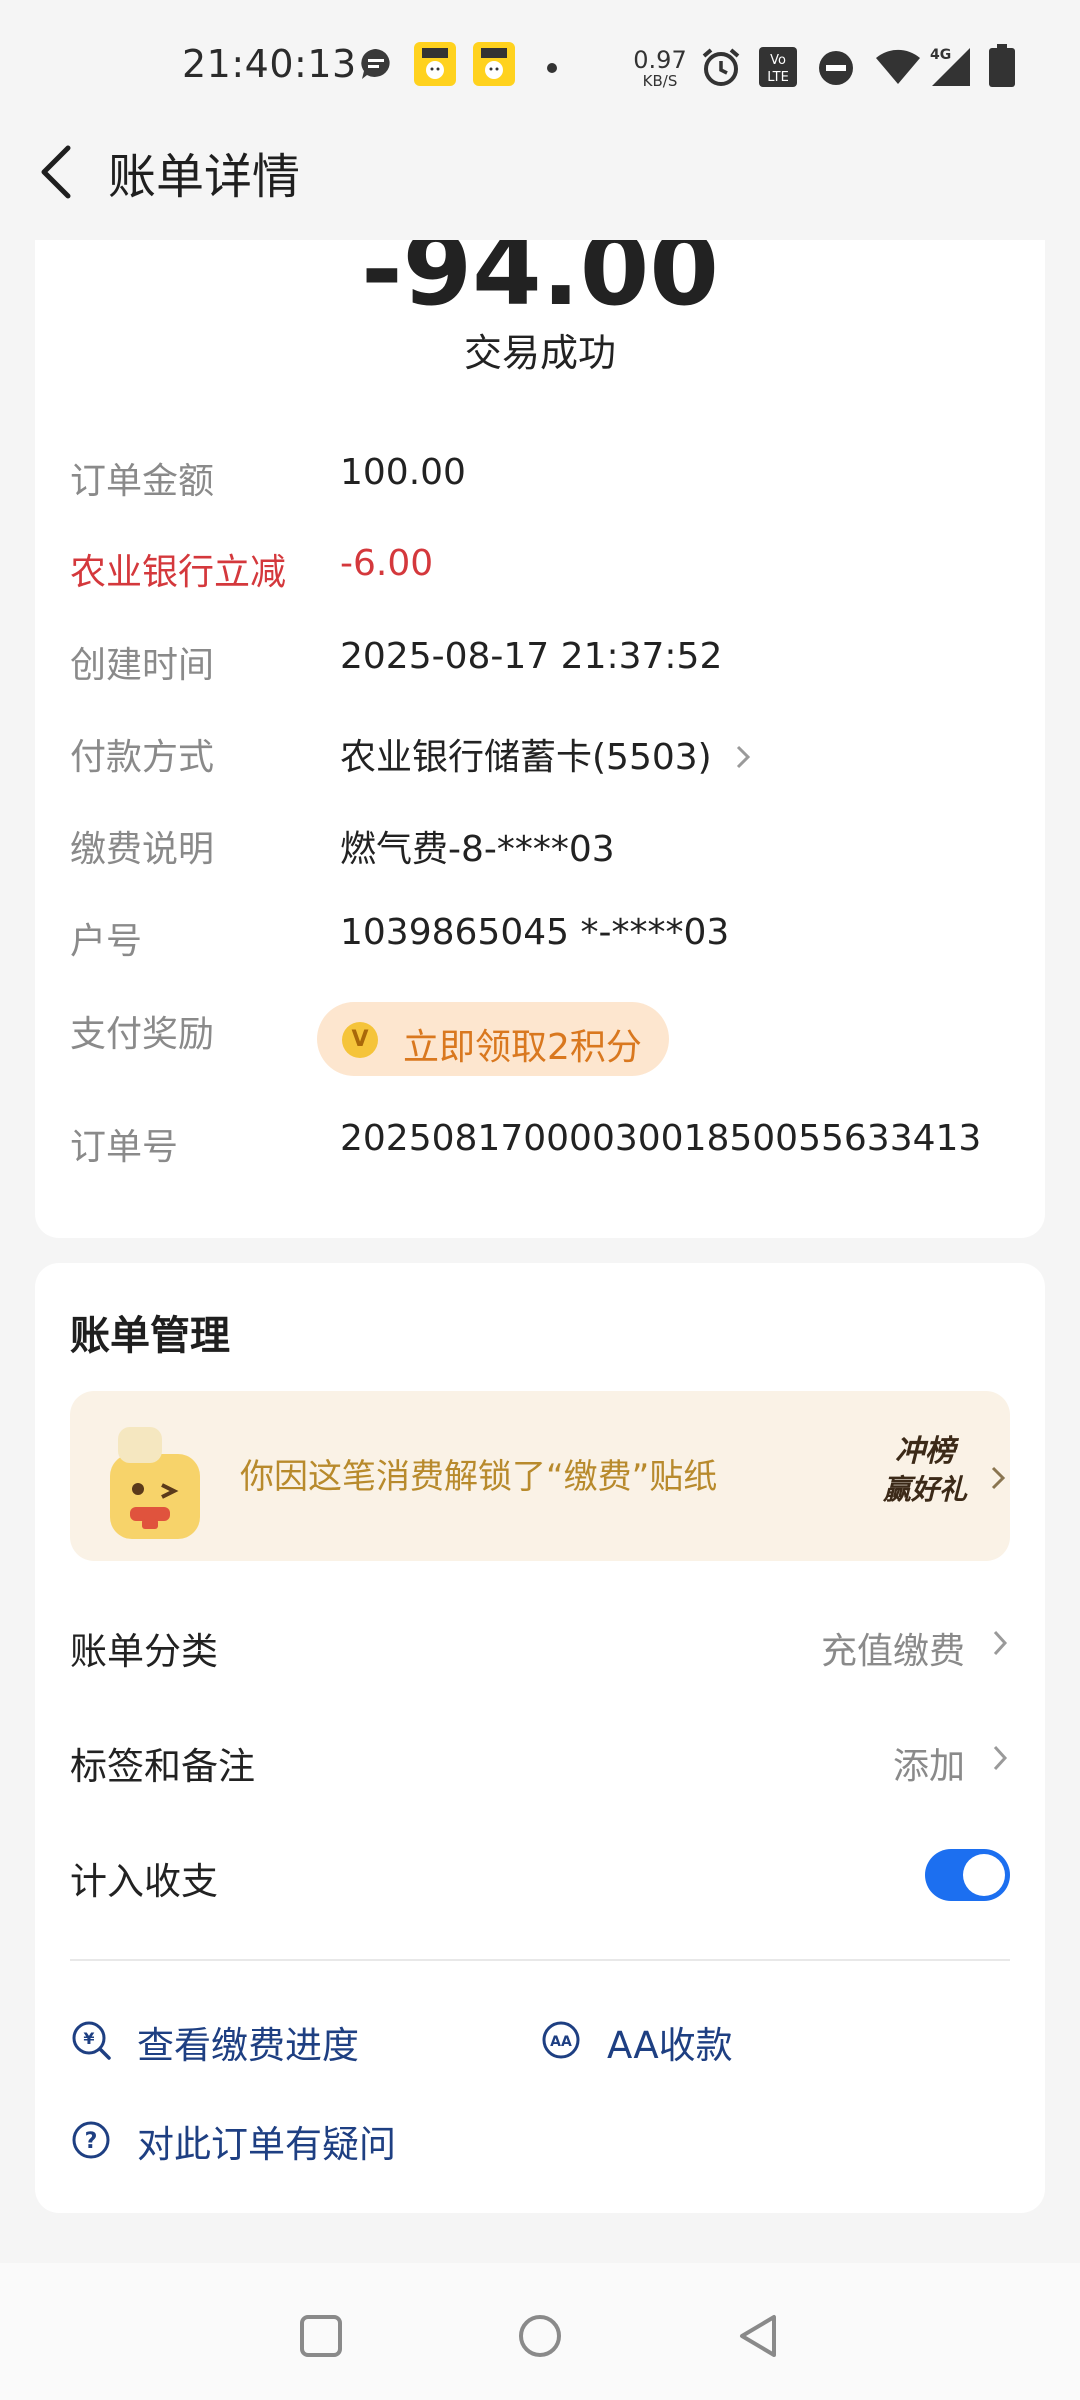  Describe the element at coordinates (155, 1483) in the screenshot. I see `mascot-icon` at that location.